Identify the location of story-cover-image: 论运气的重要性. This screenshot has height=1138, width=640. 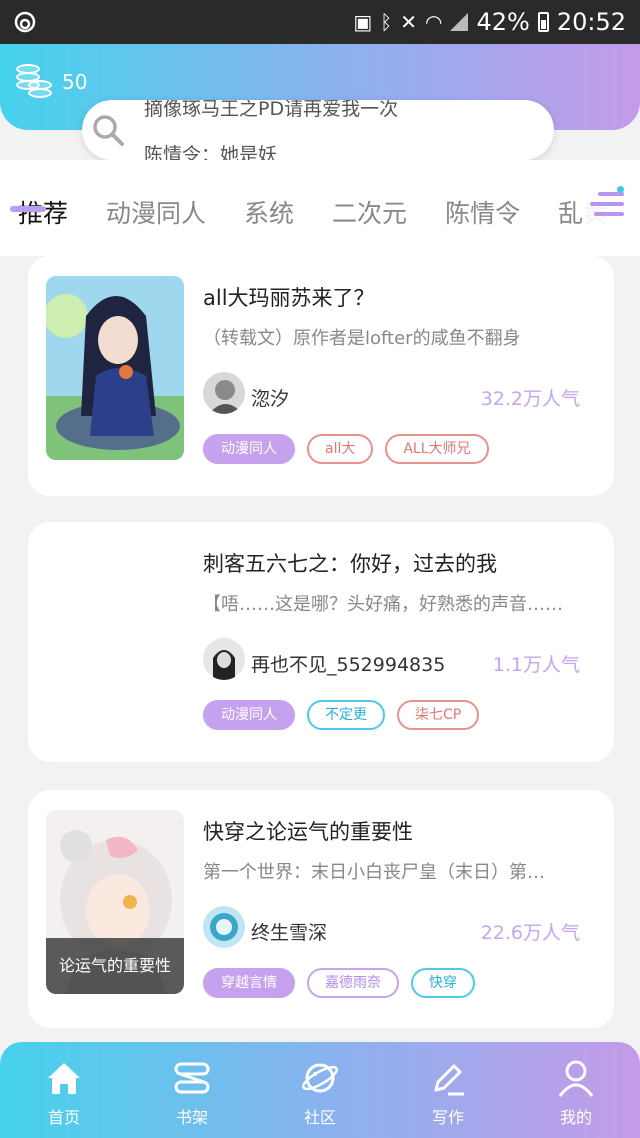
(115, 902).